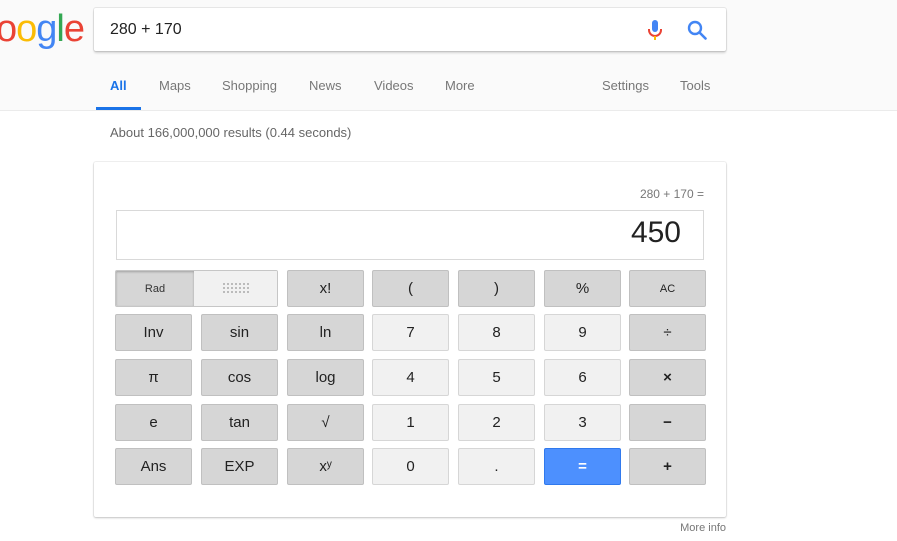 This screenshot has height=541, width=897. I want to click on answer-button: Ans, so click(153, 466).